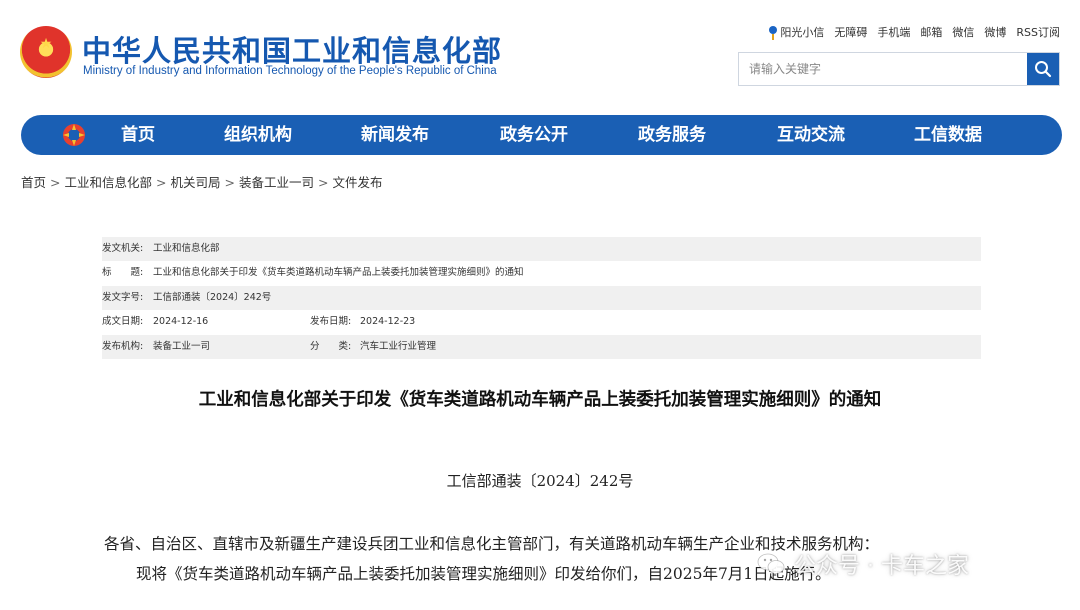  What do you see at coordinates (883, 69) in the screenshot?
I see `search-input` at bounding box center [883, 69].